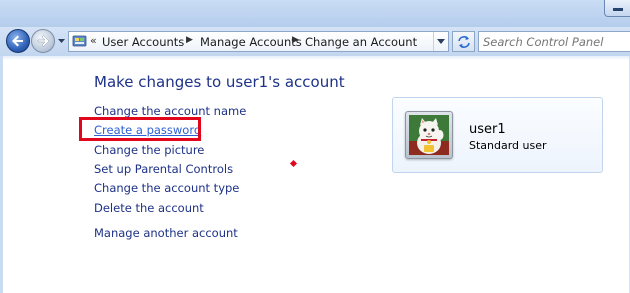 This screenshot has width=630, height=293. Describe the element at coordinates (315, 58) in the screenshot. I see `content-top-shadow` at that location.